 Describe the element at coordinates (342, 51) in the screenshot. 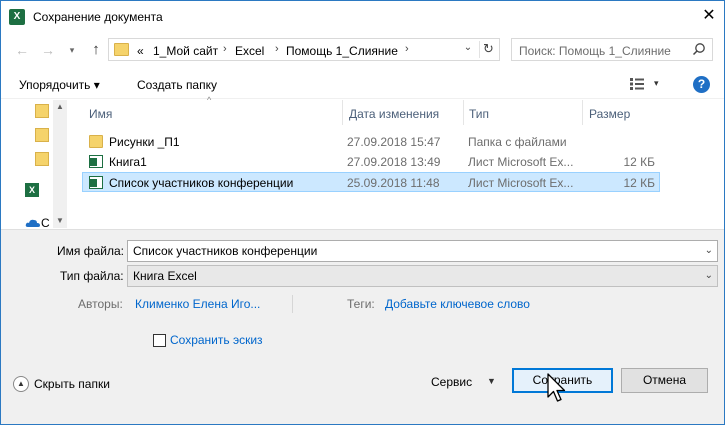

I see `breadcrumb-item-help: Помощь 1_Слияние` at that location.